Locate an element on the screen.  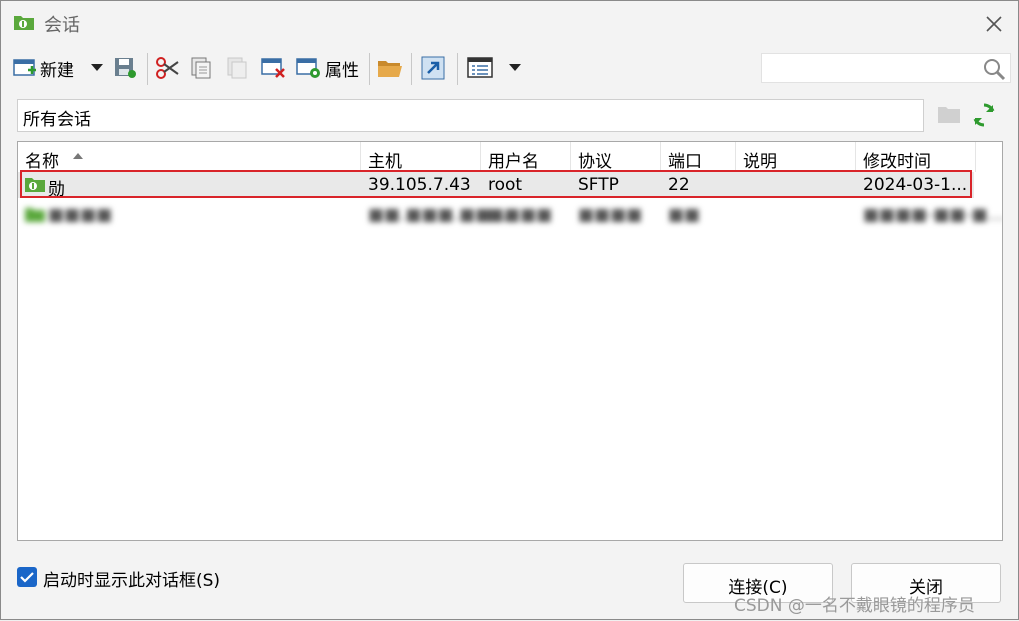
column-header-host: 主机 is located at coordinates (421, 157).